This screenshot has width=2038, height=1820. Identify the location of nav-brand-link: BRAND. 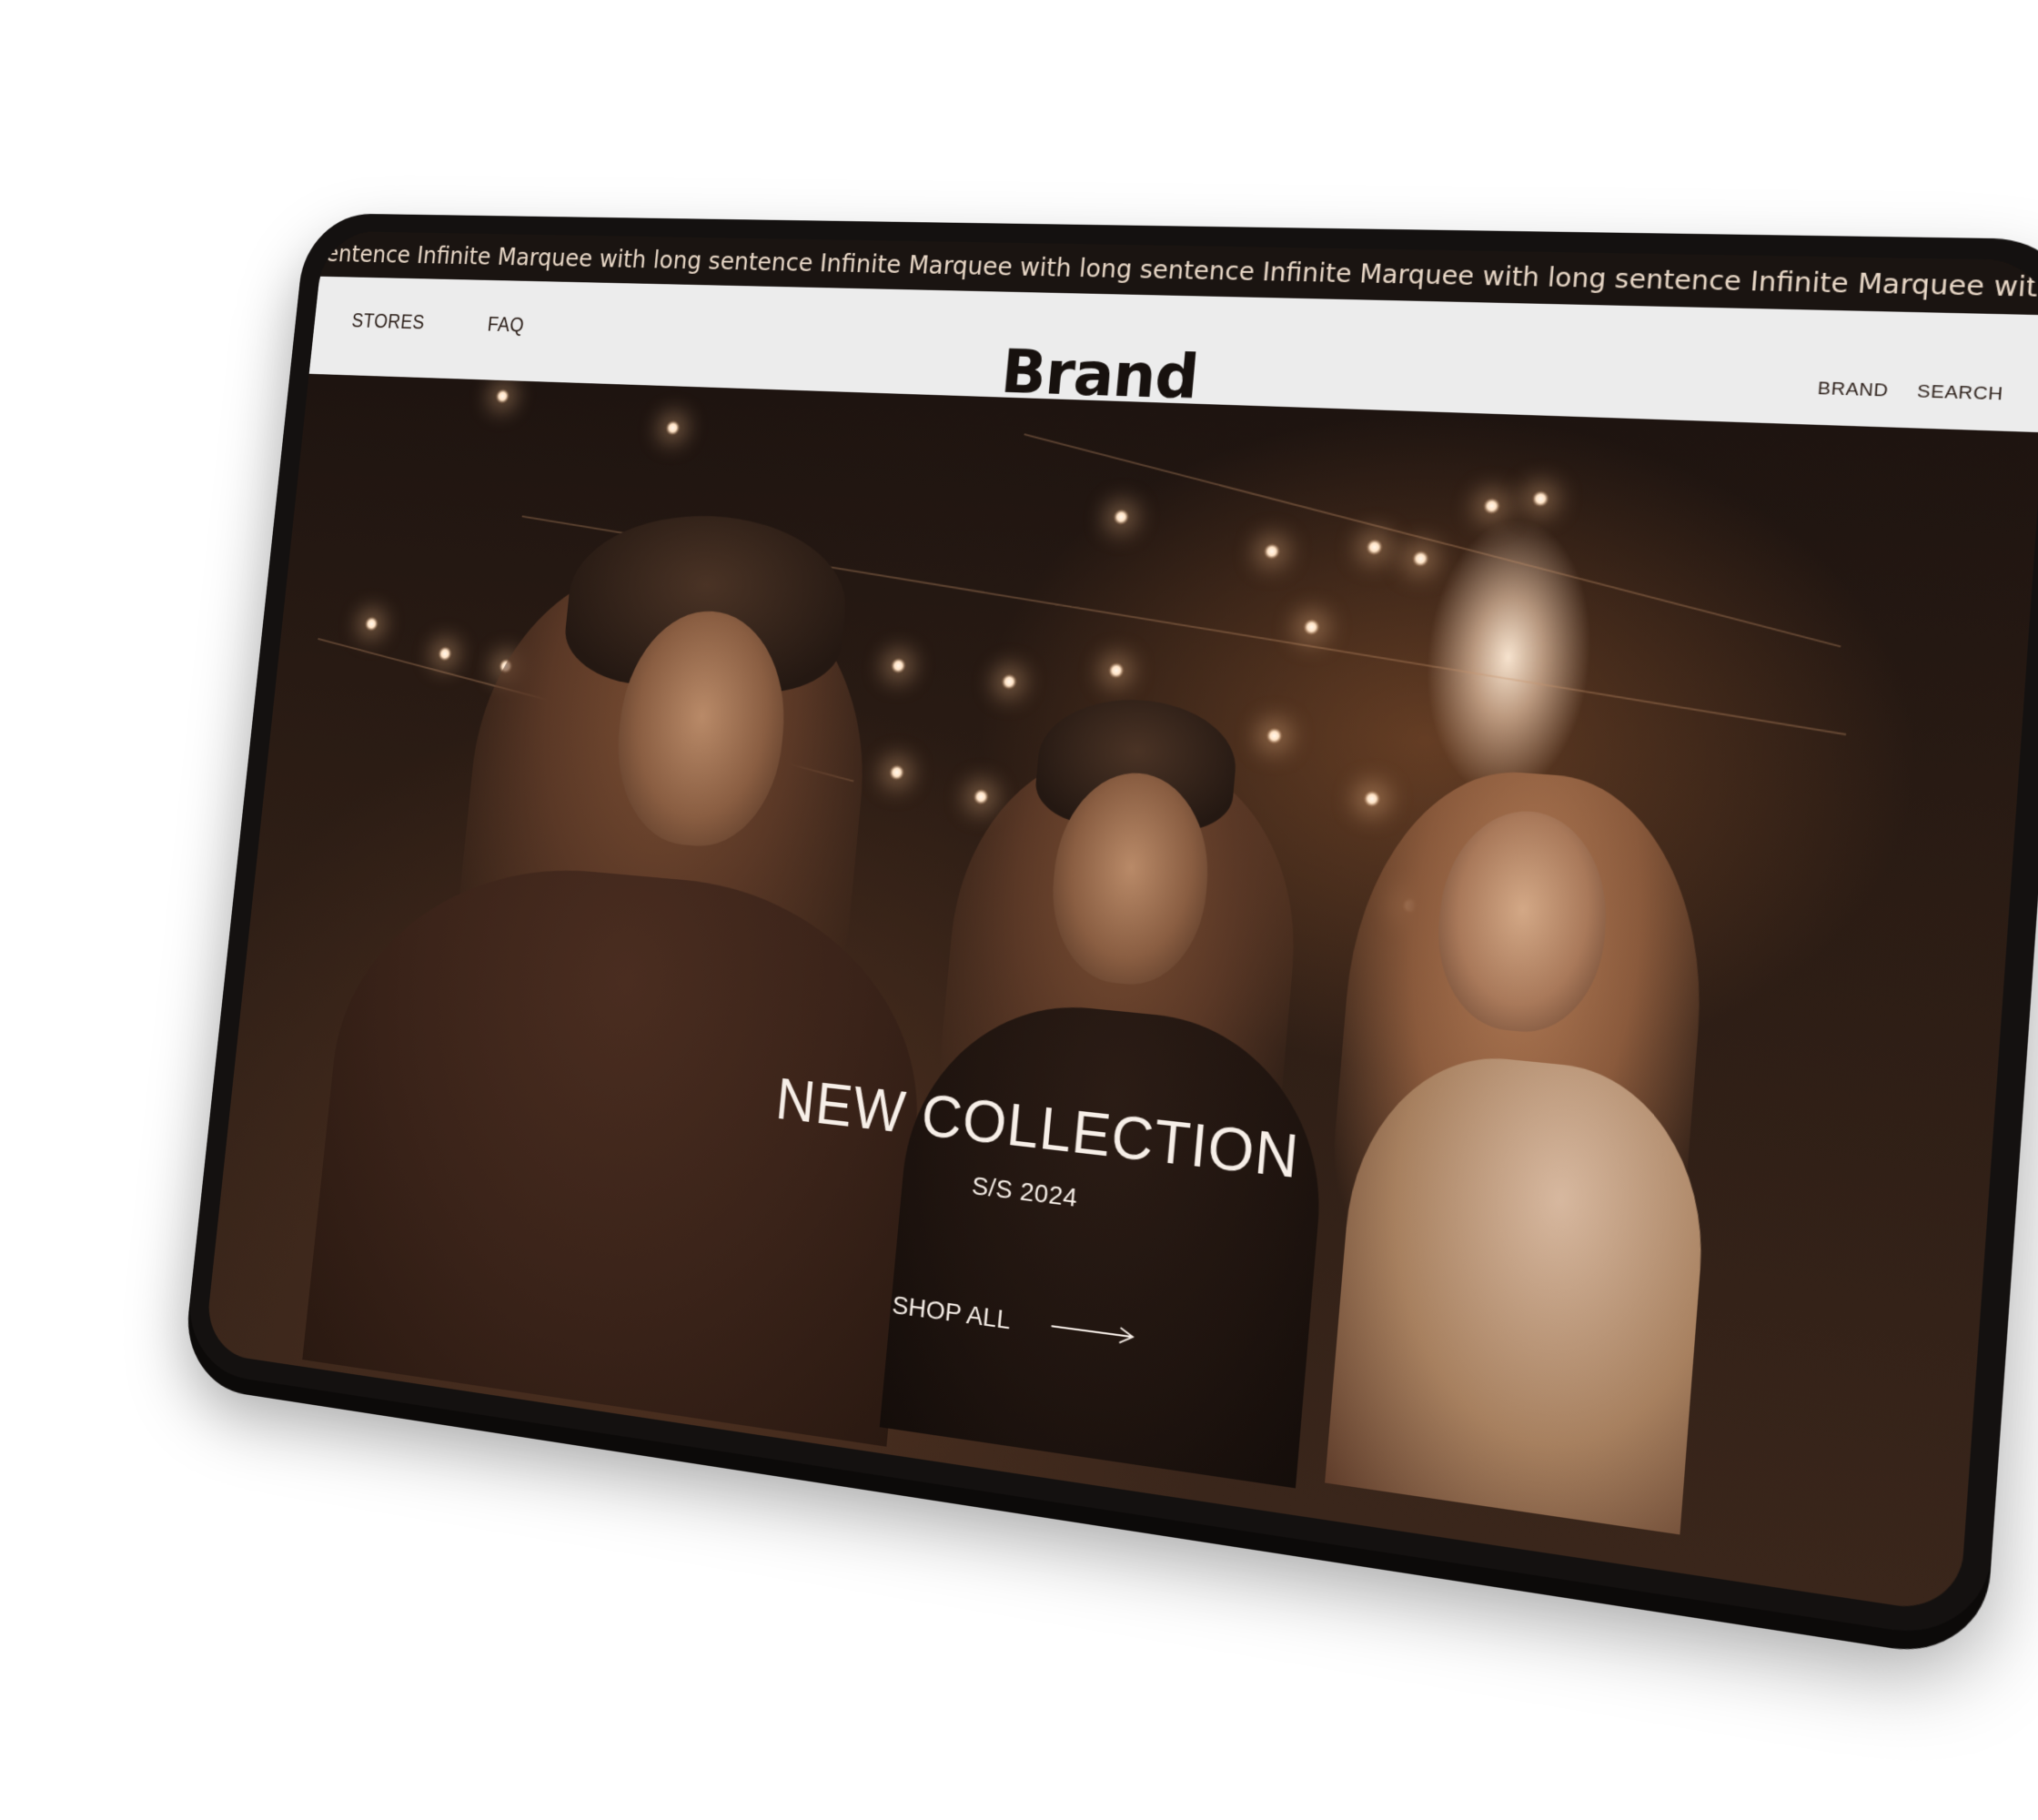
(1853, 391).